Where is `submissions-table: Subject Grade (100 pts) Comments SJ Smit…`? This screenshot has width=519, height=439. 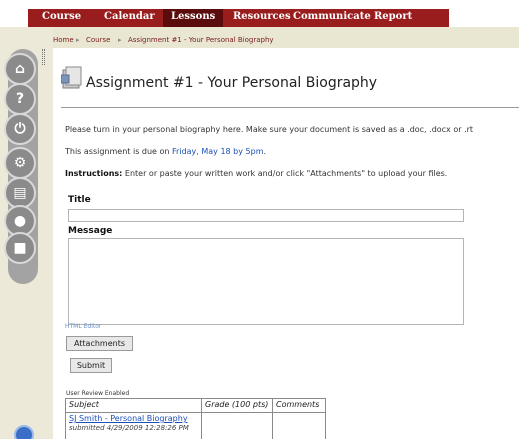 submissions-table: Subject Grade (100 pts) Comments SJ Smit… is located at coordinates (195, 418).